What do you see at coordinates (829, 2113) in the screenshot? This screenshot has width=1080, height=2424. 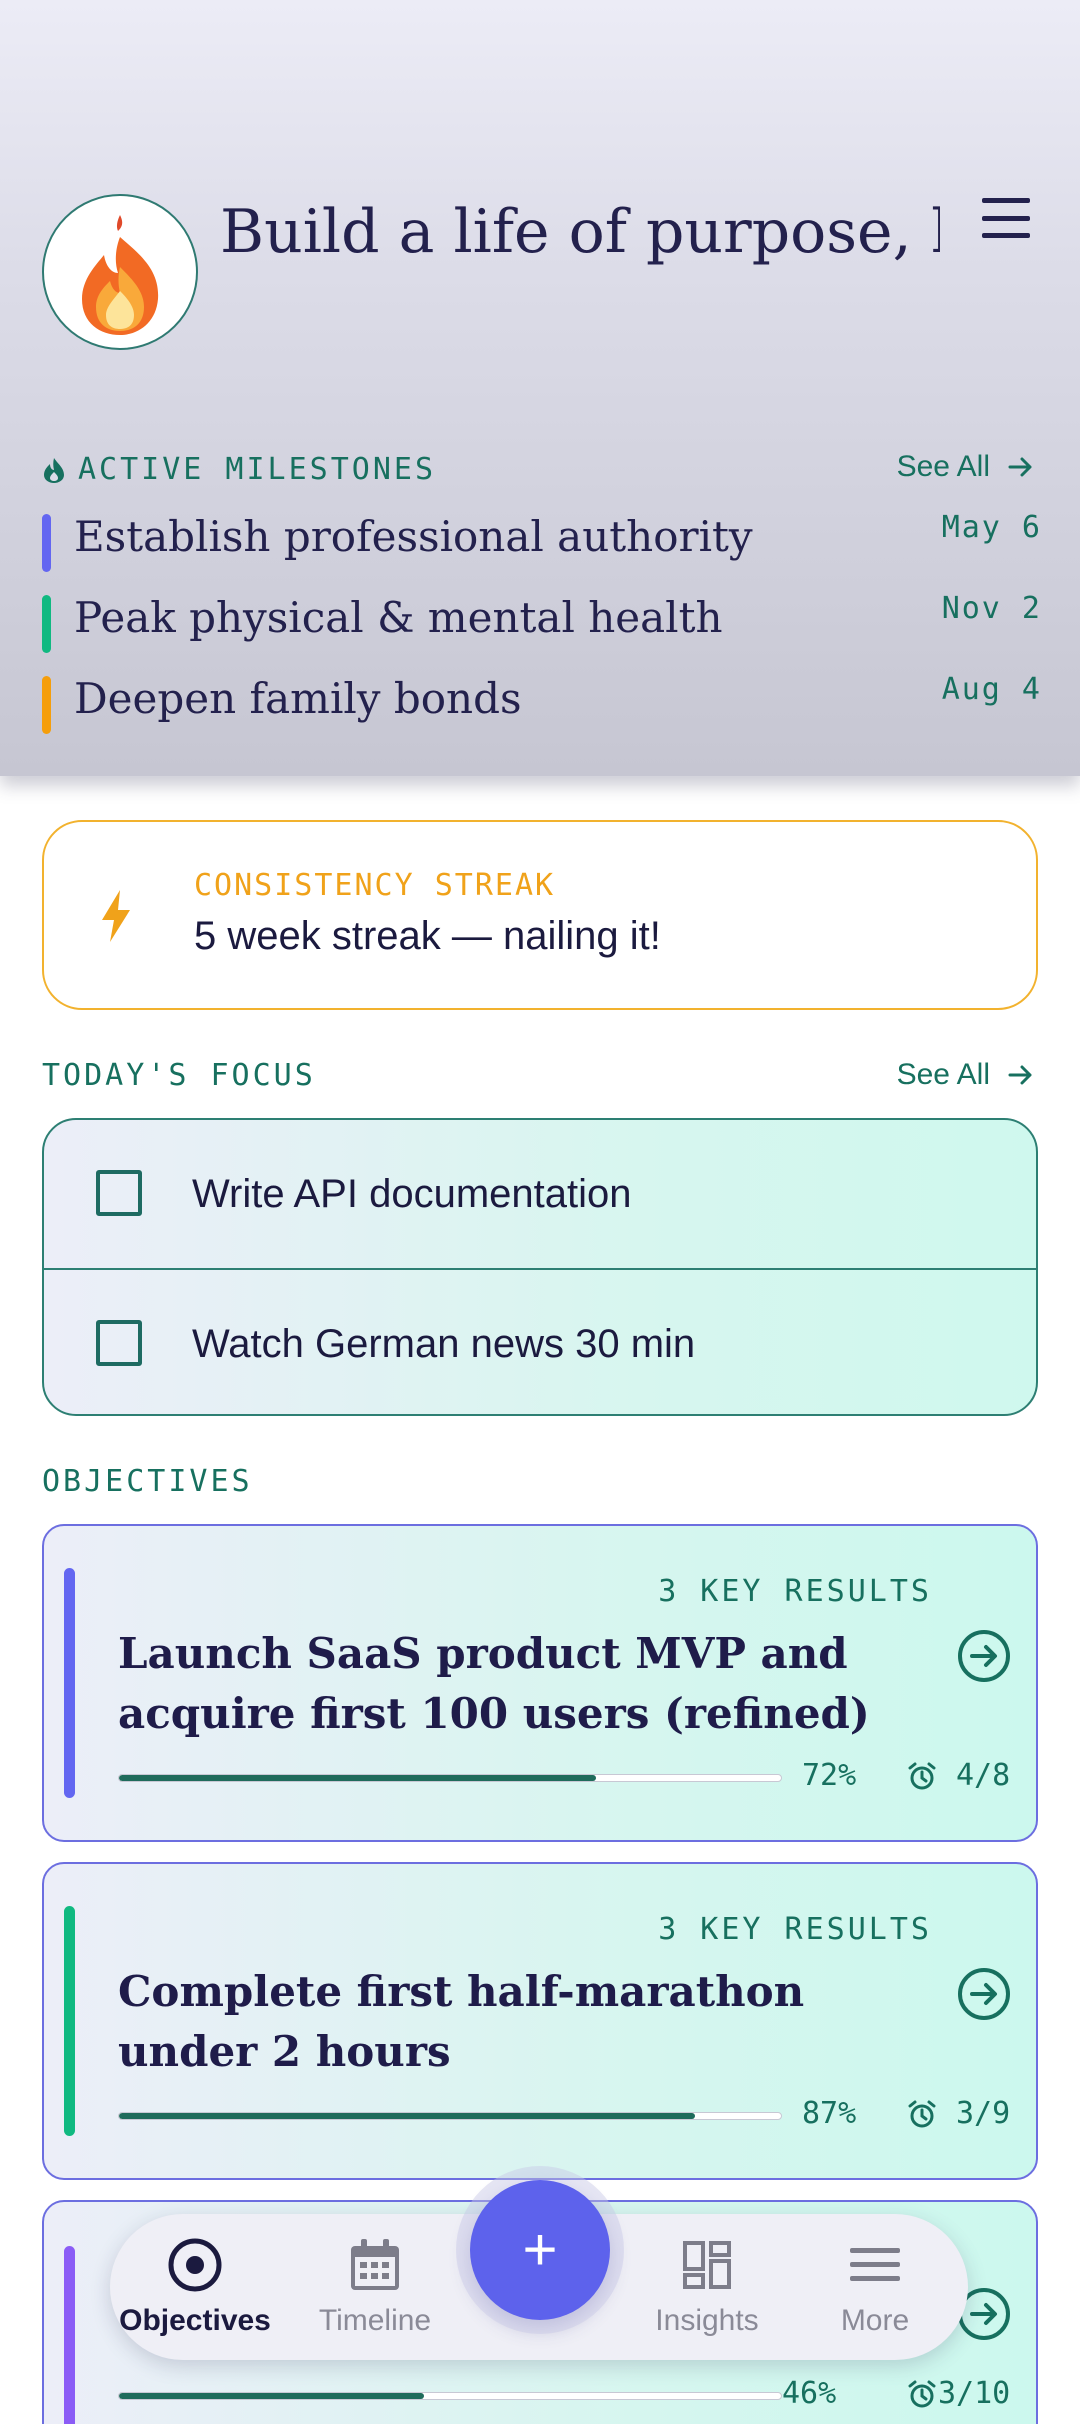 I see `objective-percent: 87%` at bounding box center [829, 2113].